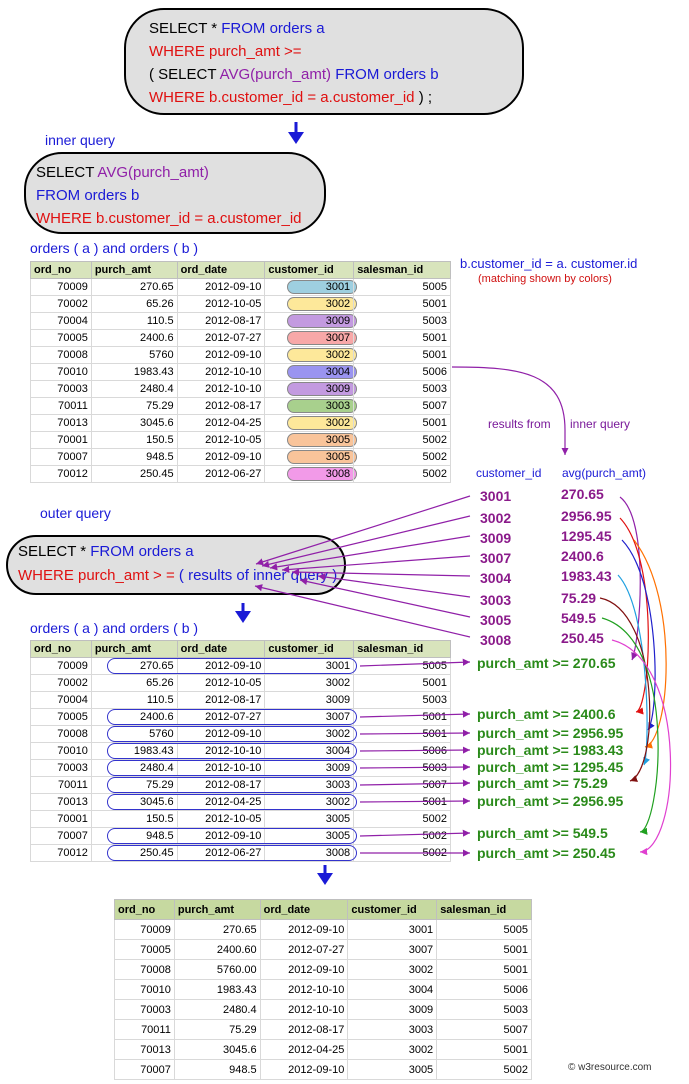 The width and height of the screenshot is (689, 1084). I want to click on avg-customer-id: 3002, so click(496, 518).